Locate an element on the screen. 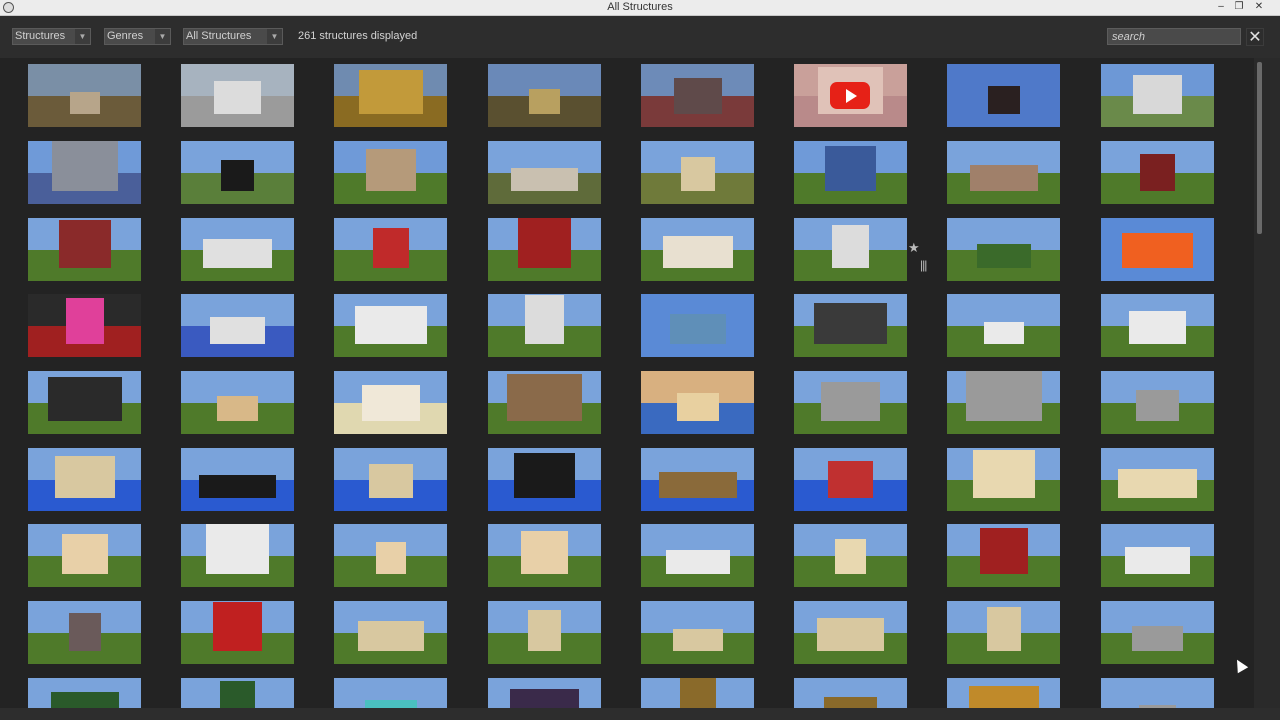 The width and height of the screenshot is (1280, 720). youtube-play-icon is located at coordinates (850, 95).